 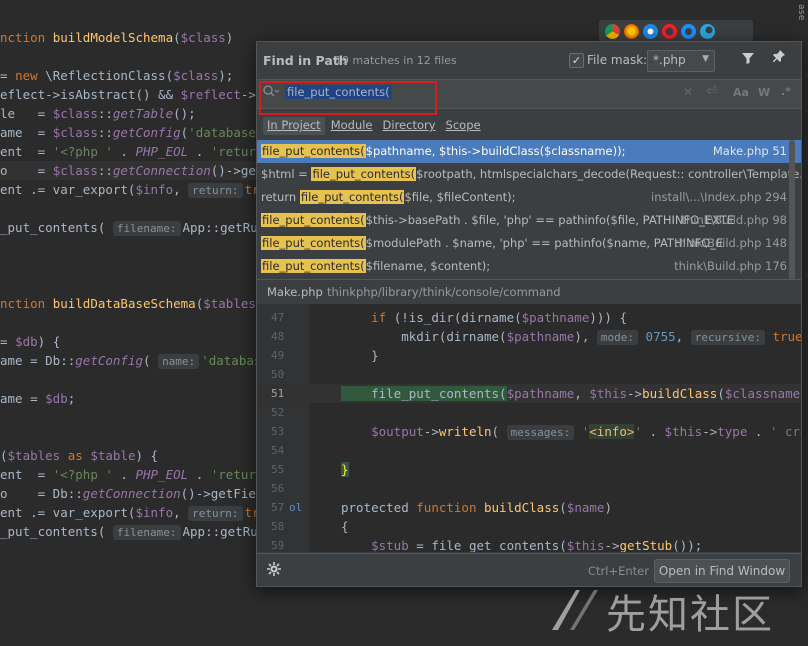 What do you see at coordinates (278, 336) in the screenshot?
I see `line-number: 48` at bounding box center [278, 336].